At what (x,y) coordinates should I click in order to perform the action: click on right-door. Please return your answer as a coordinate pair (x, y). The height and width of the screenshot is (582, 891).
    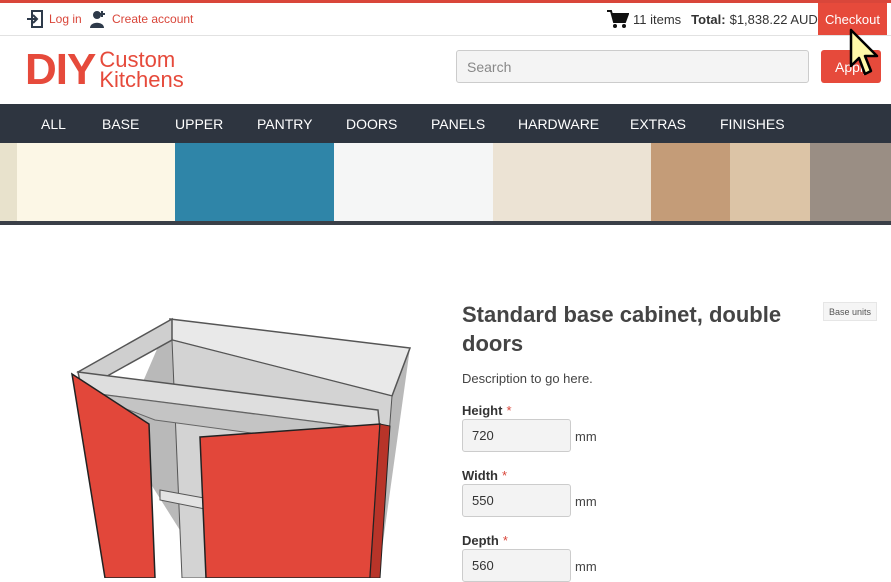
    Looking at the image, I should click on (290, 500).